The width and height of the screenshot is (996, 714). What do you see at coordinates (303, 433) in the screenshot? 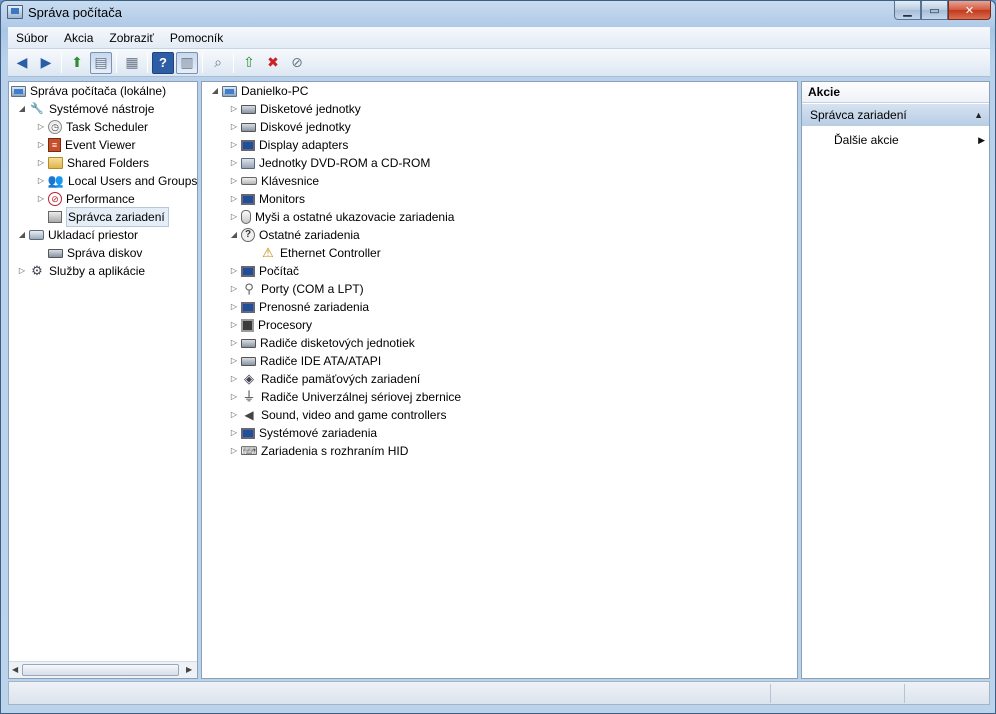
I see `device-category: ▷ Systémové zariadenia` at bounding box center [303, 433].